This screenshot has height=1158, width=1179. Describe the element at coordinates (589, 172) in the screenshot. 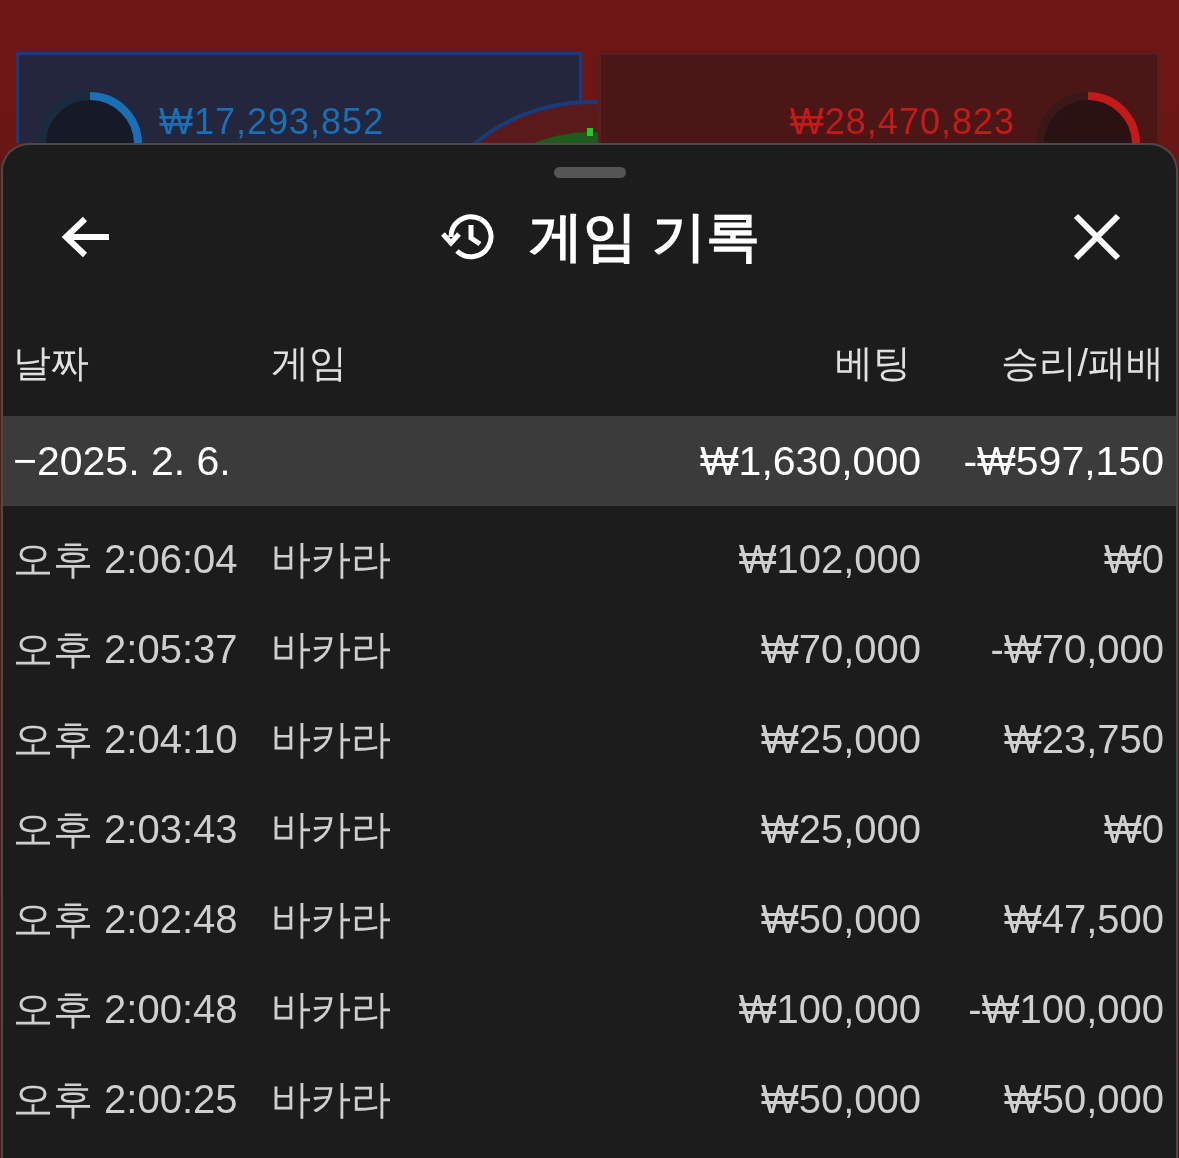

I see `drag-handle` at that location.